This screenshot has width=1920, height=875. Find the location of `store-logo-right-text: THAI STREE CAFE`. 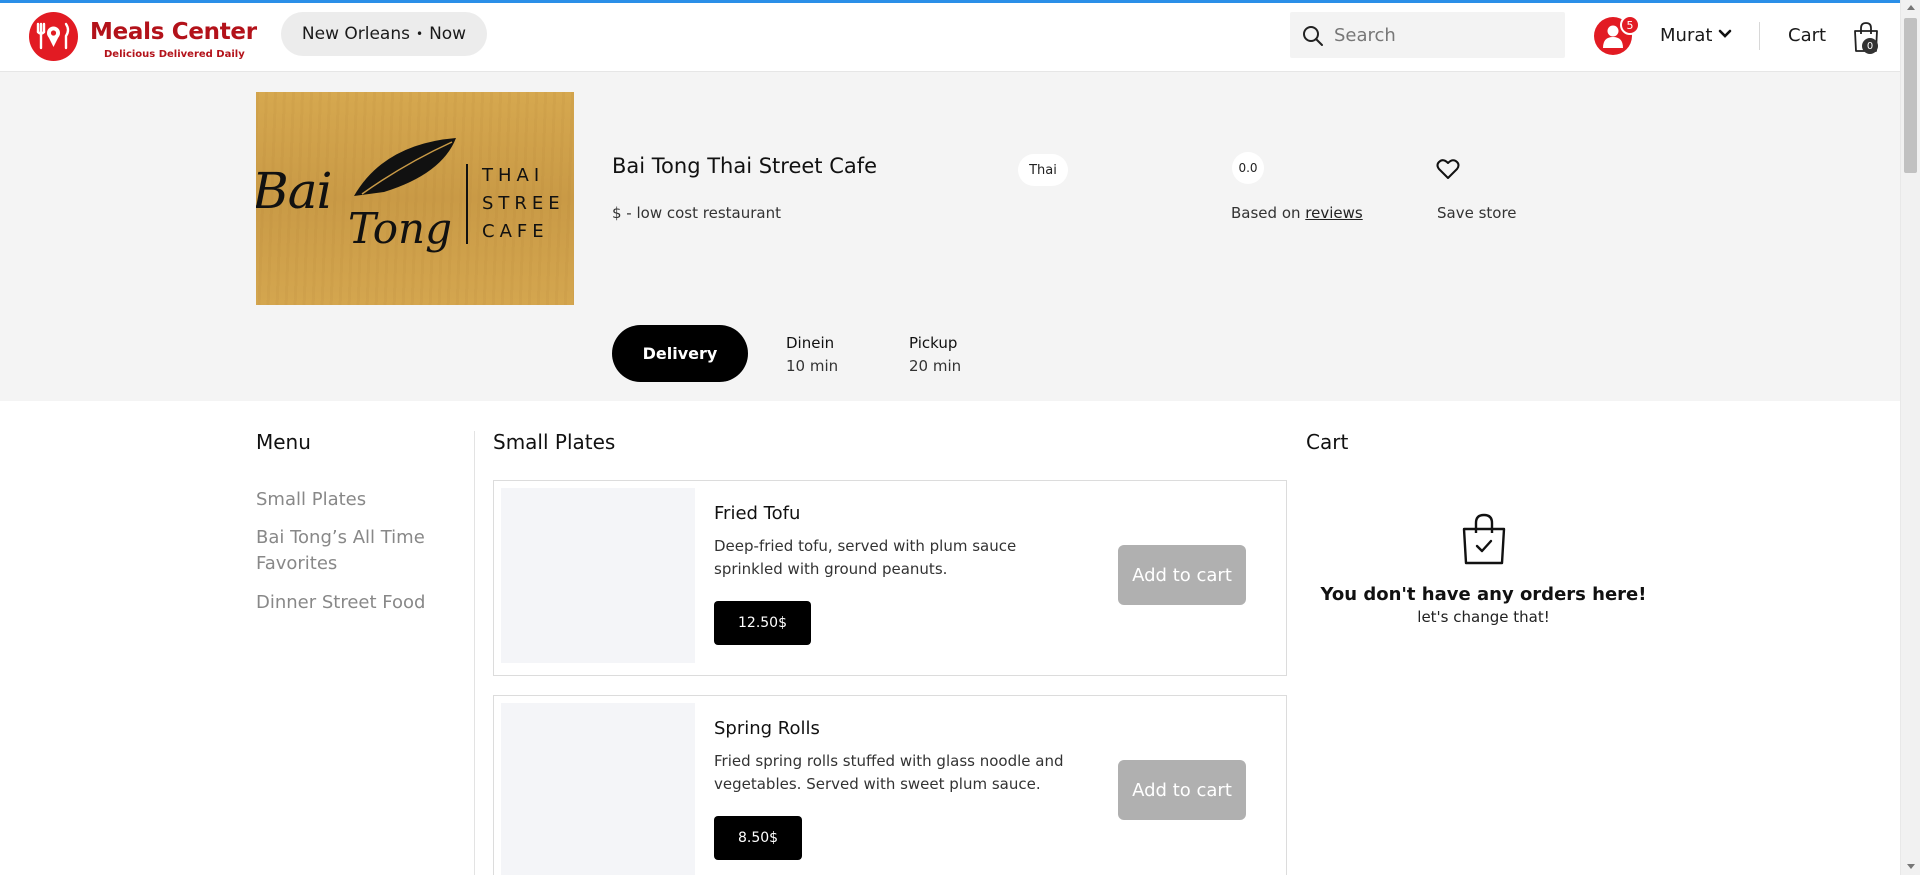

store-logo-right-text: THAI STREE CAFE is located at coordinates (523, 204).